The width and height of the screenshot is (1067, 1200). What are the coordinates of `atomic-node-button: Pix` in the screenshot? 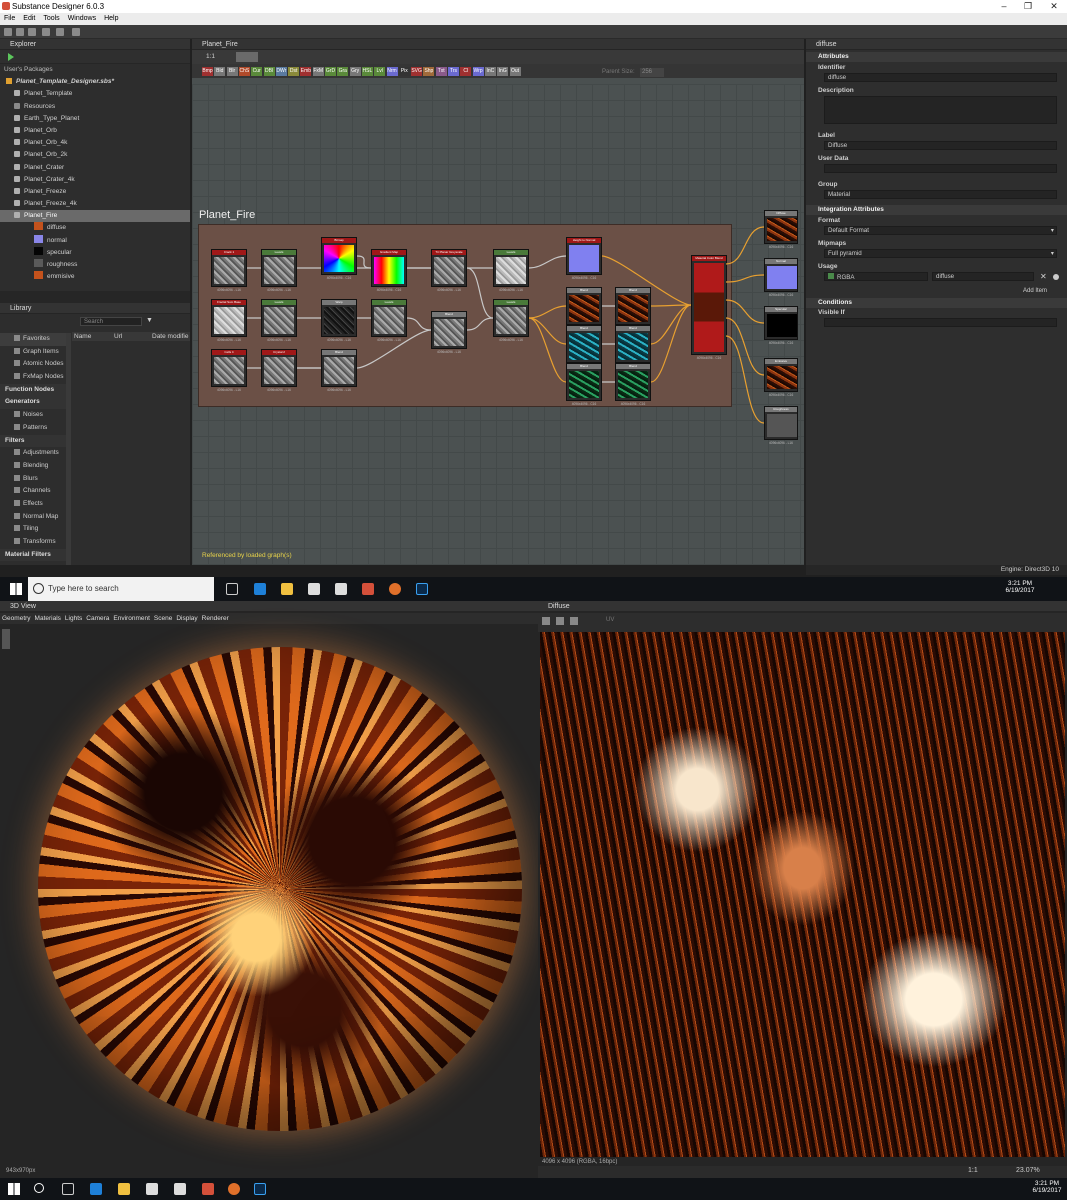 It's located at (404, 71).